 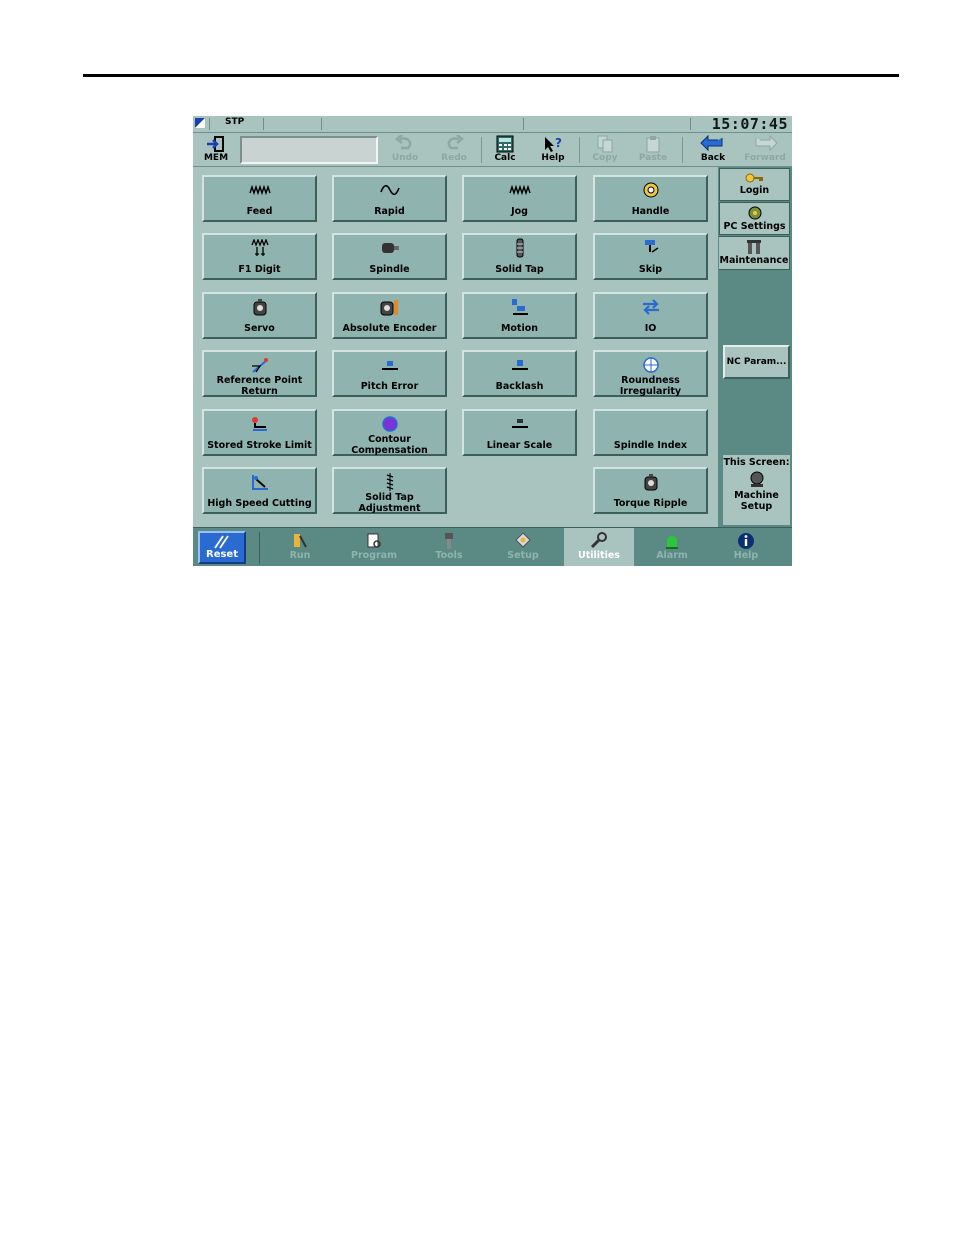 I want to click on run-tab: Run, so click(x=300, y=547).